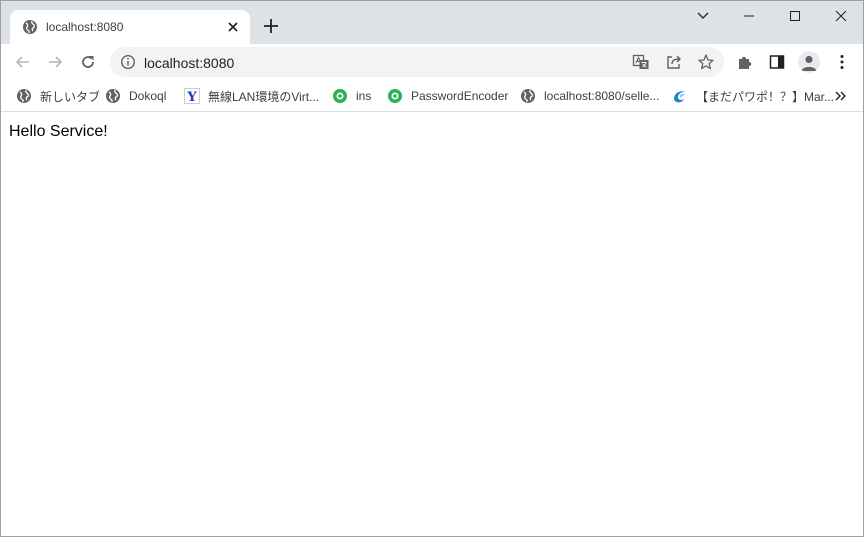 The width and height of the screenshot is (864, 537). Describe the element at coordinates (70, 96) in the screenshot. I see `bookmark-label: 新しいタブ` at that location.